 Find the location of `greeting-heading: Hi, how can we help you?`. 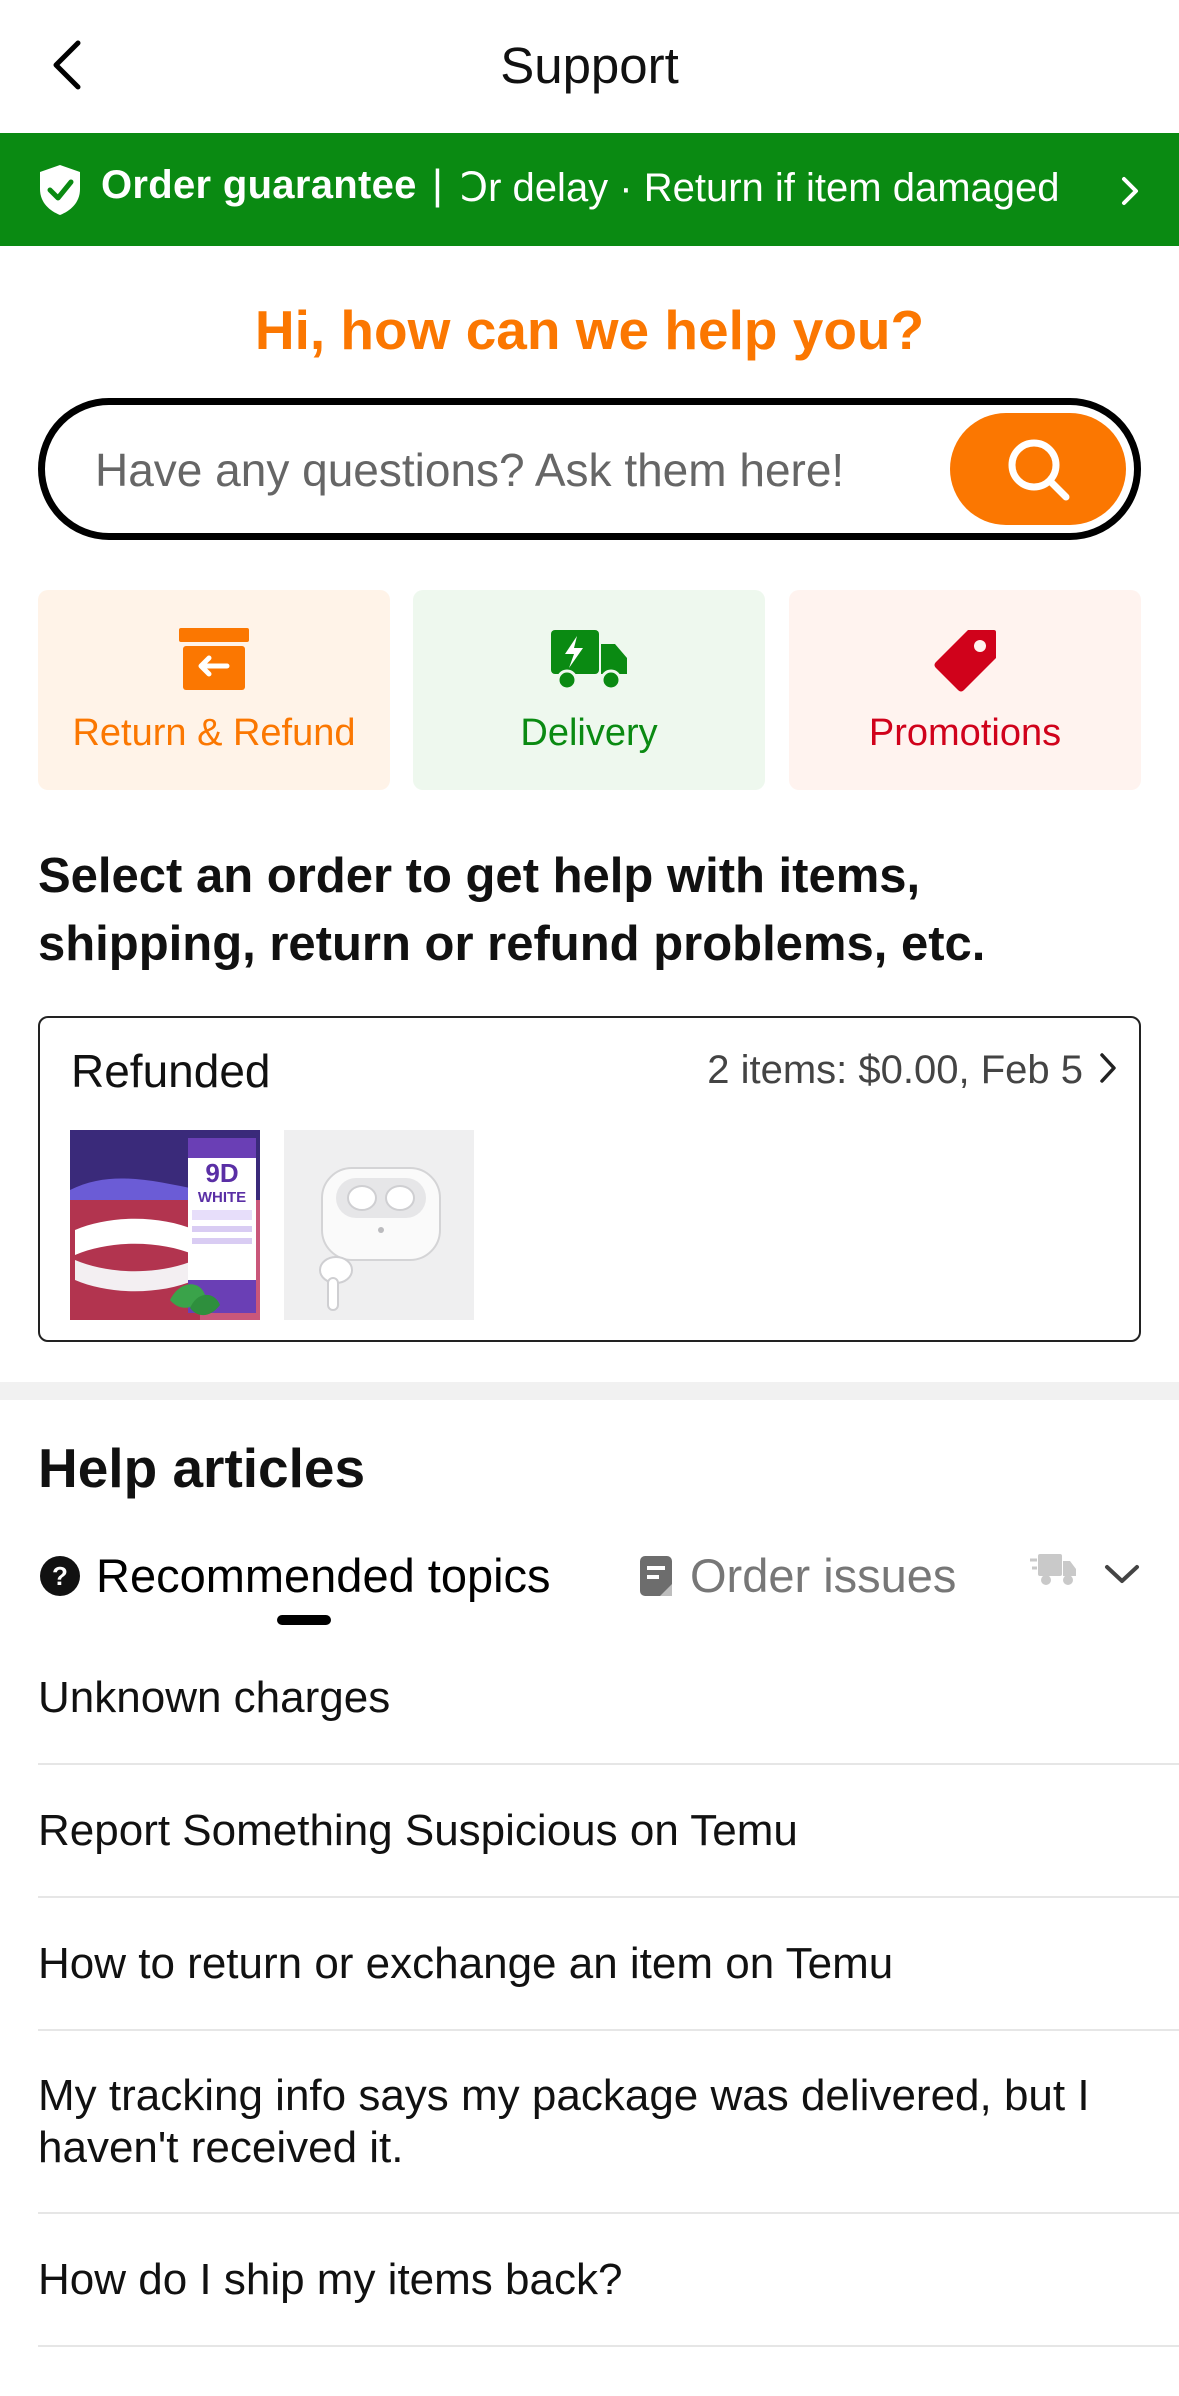

greeting-heading: Hi, how can we help you? is located at coordinates (589, 330).